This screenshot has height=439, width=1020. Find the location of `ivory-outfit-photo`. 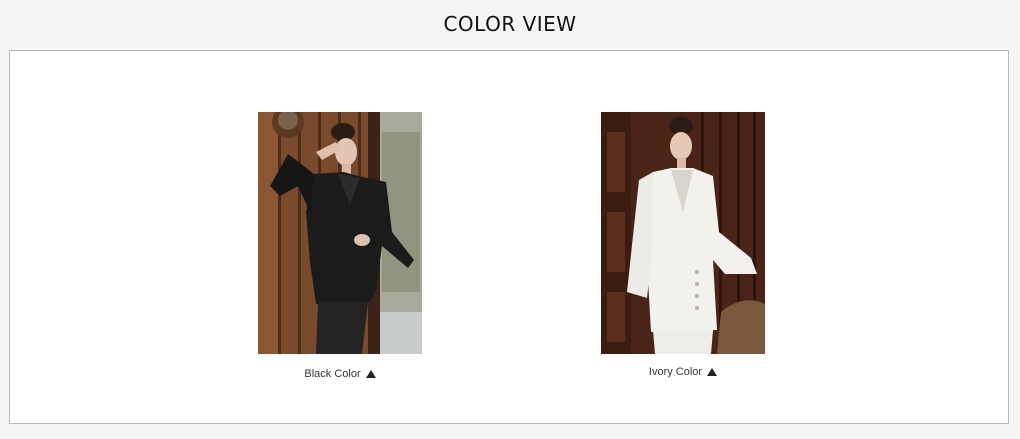

ivory-outfit-photo is located at coordinates (683, 233).